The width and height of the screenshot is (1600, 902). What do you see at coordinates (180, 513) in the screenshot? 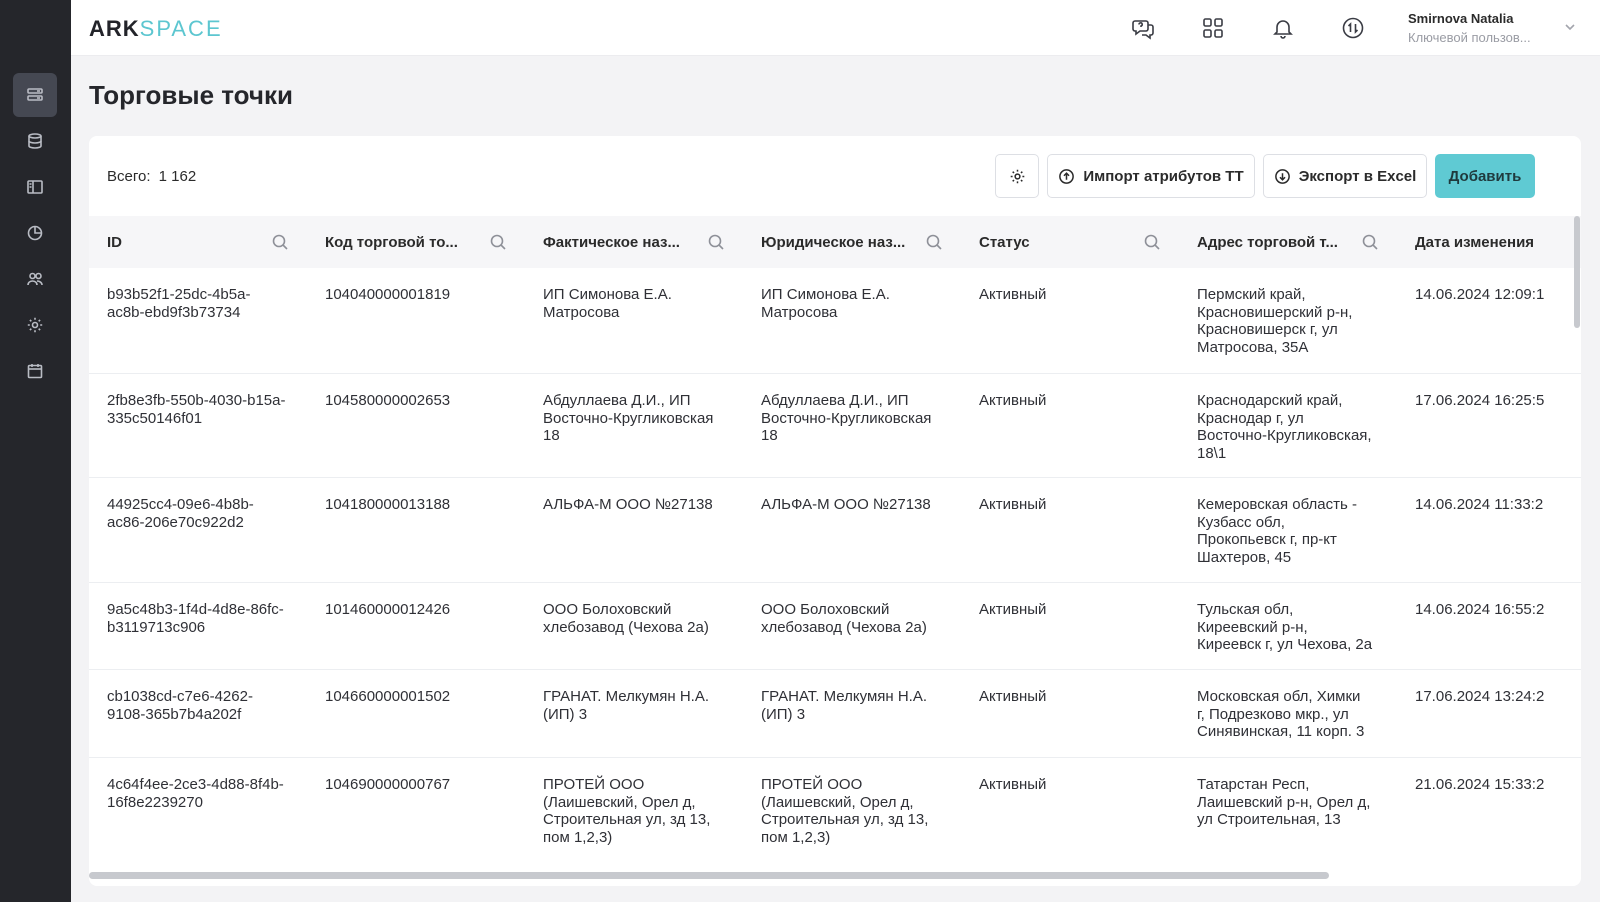
I see `cell-id: 44925cc4-09e6-4b8b- ac86-206e70c922d2` at bounding box center [180, 513].